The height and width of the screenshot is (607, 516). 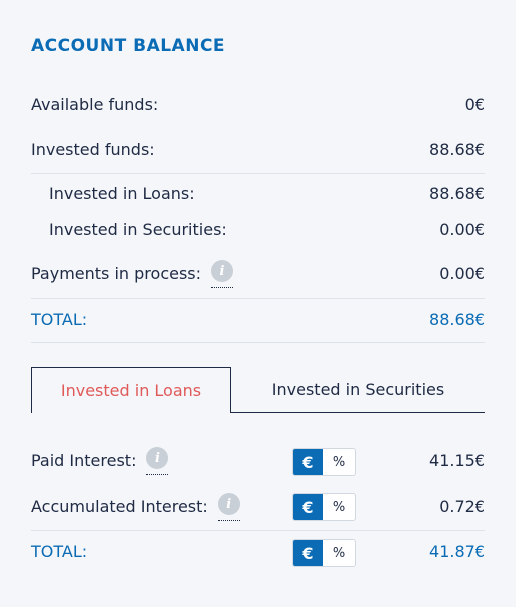 I want to click on paid-interest-label: Paid Interest:, so click(x=84, y=460).